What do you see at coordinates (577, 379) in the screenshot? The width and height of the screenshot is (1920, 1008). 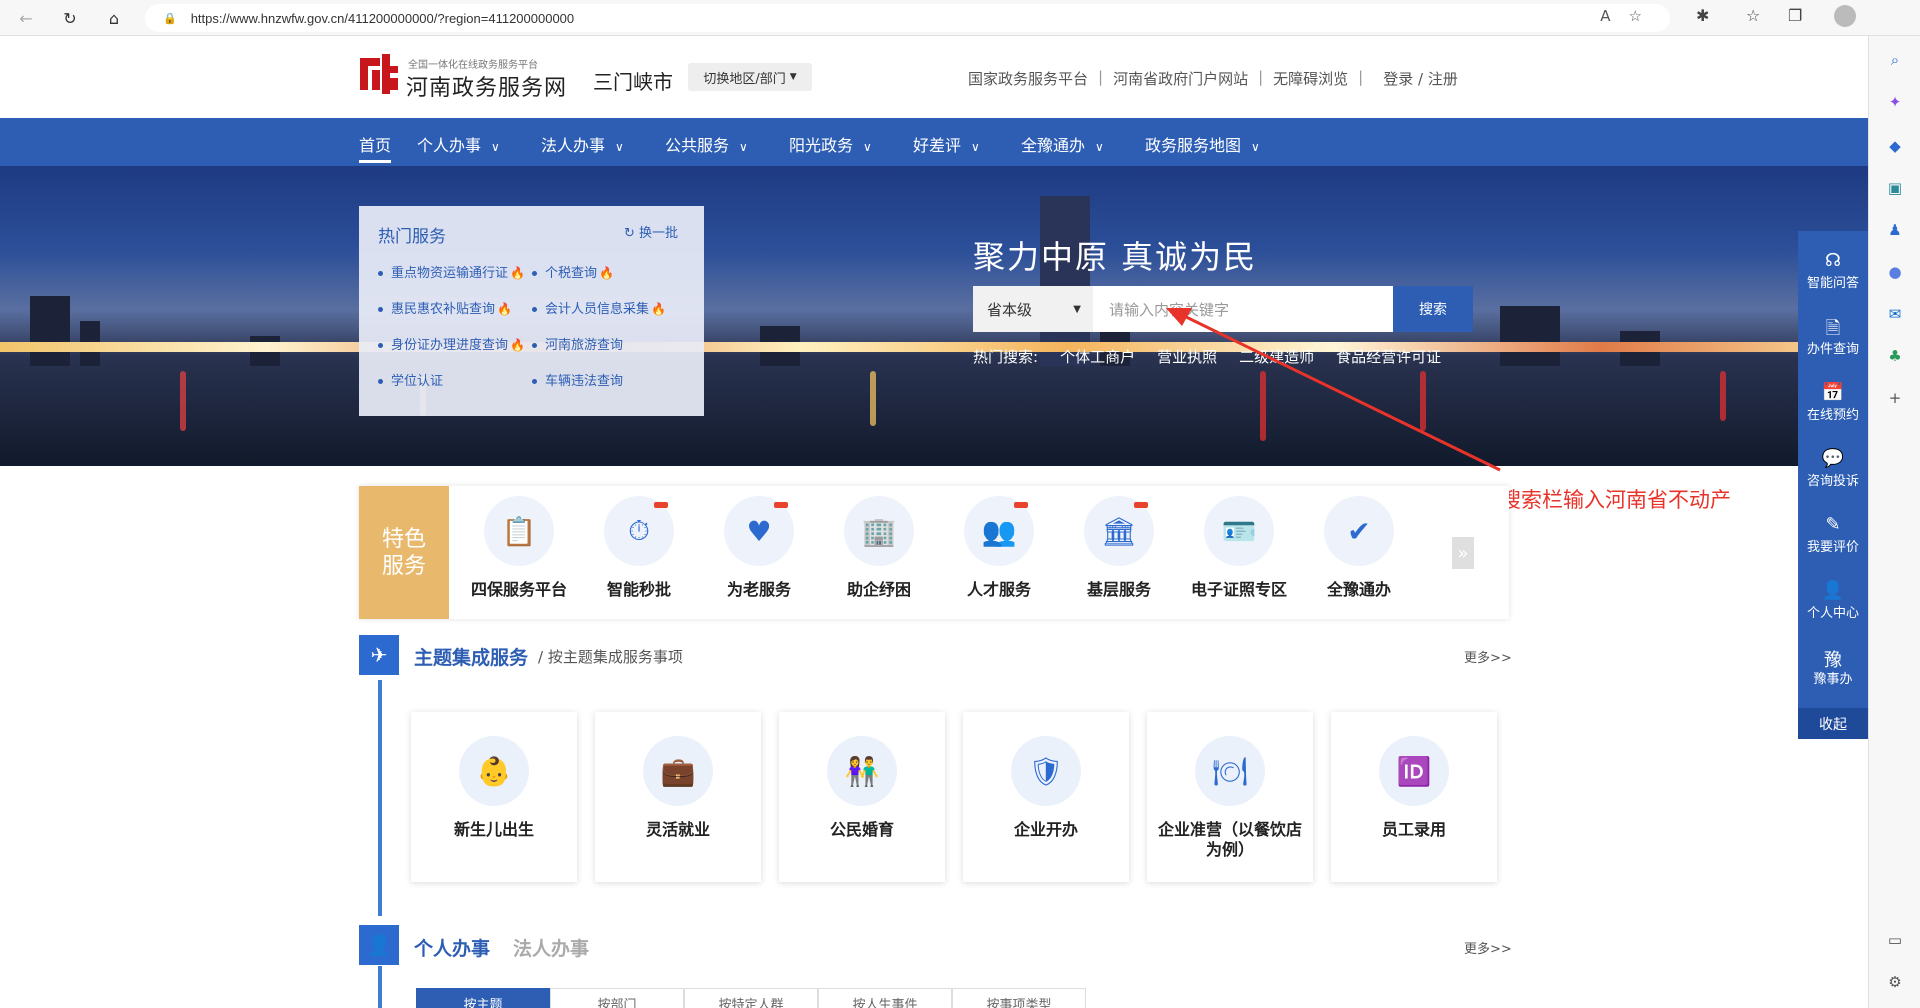 I see `hot-service-item: 车辆违法查询` at bounding box center [577, 379].